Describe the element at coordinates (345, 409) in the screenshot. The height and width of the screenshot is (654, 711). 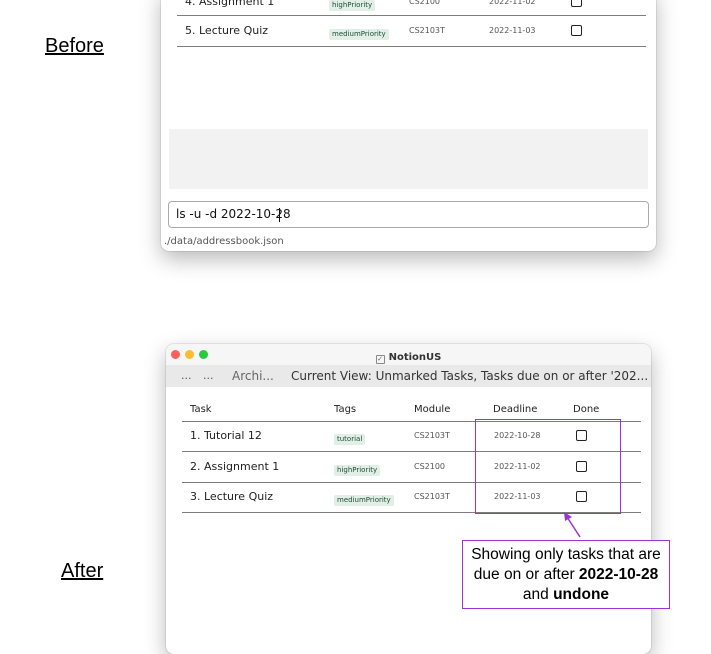
I see `header-tags: Tags` at that location.